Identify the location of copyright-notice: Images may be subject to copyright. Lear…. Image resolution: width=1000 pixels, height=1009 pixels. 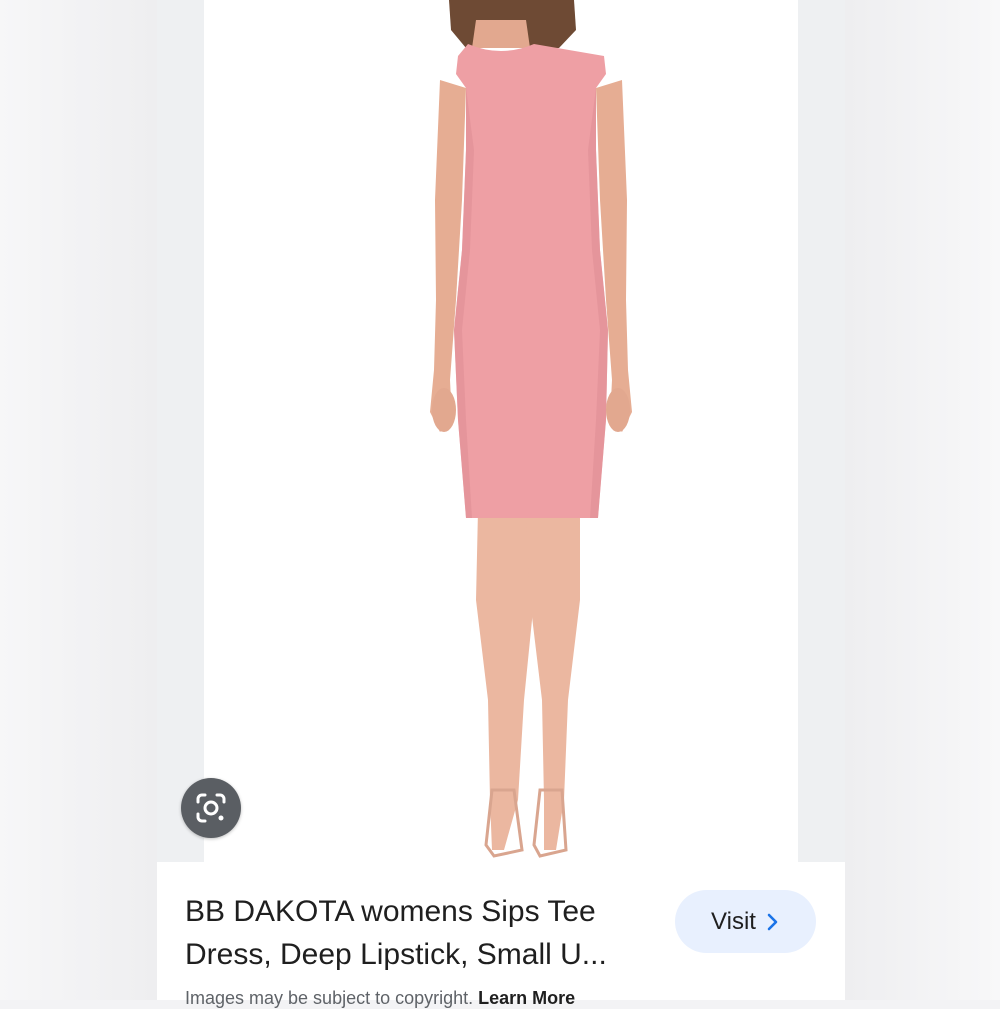
(495, 998).